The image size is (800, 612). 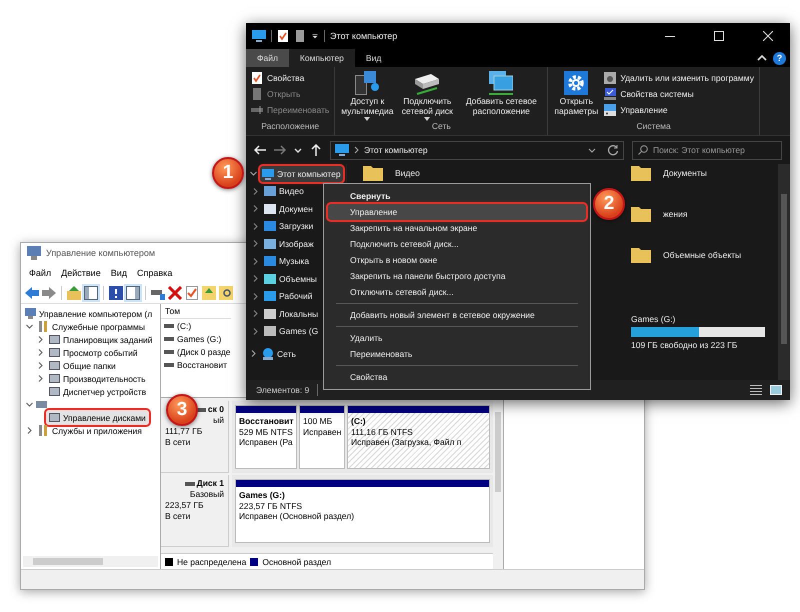 What do you see at coordinates (97, 391) in the screenshot?
I see `tree-item: Диспетчер устройств` at bounding box center [97, 391].